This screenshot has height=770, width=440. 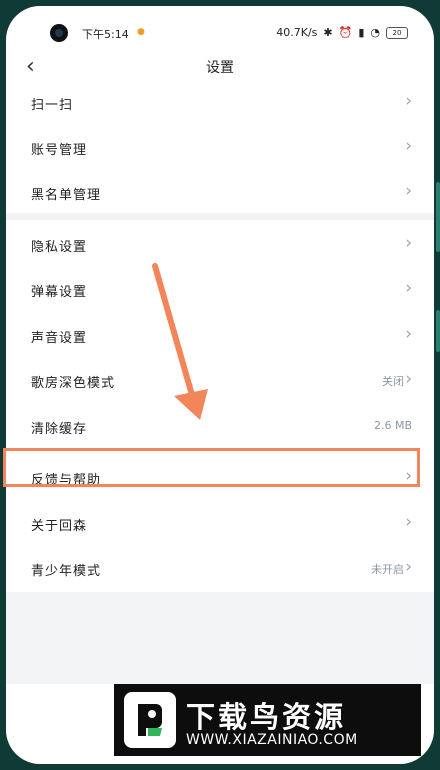 I want to click on group-separator, so click(x=220, y=216).